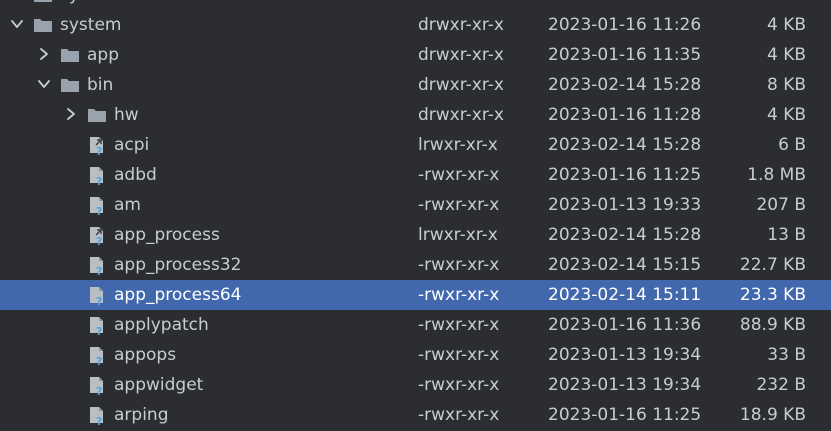 Image resolution: width=831 pixels, height=431 pixels. What do you see at coordinates (781, 205) in the screenshot?
I see `file-size: 207 B` at bounding box center [781, 205].